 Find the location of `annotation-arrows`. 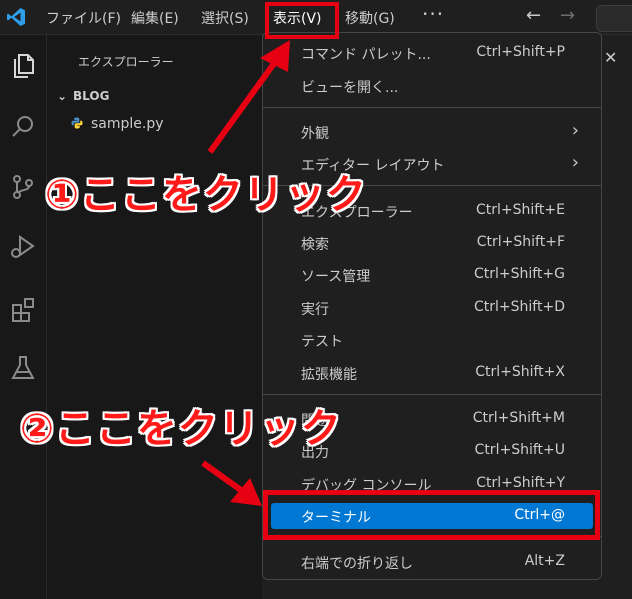

annotation-arrows is located at coordinates (245, 273).